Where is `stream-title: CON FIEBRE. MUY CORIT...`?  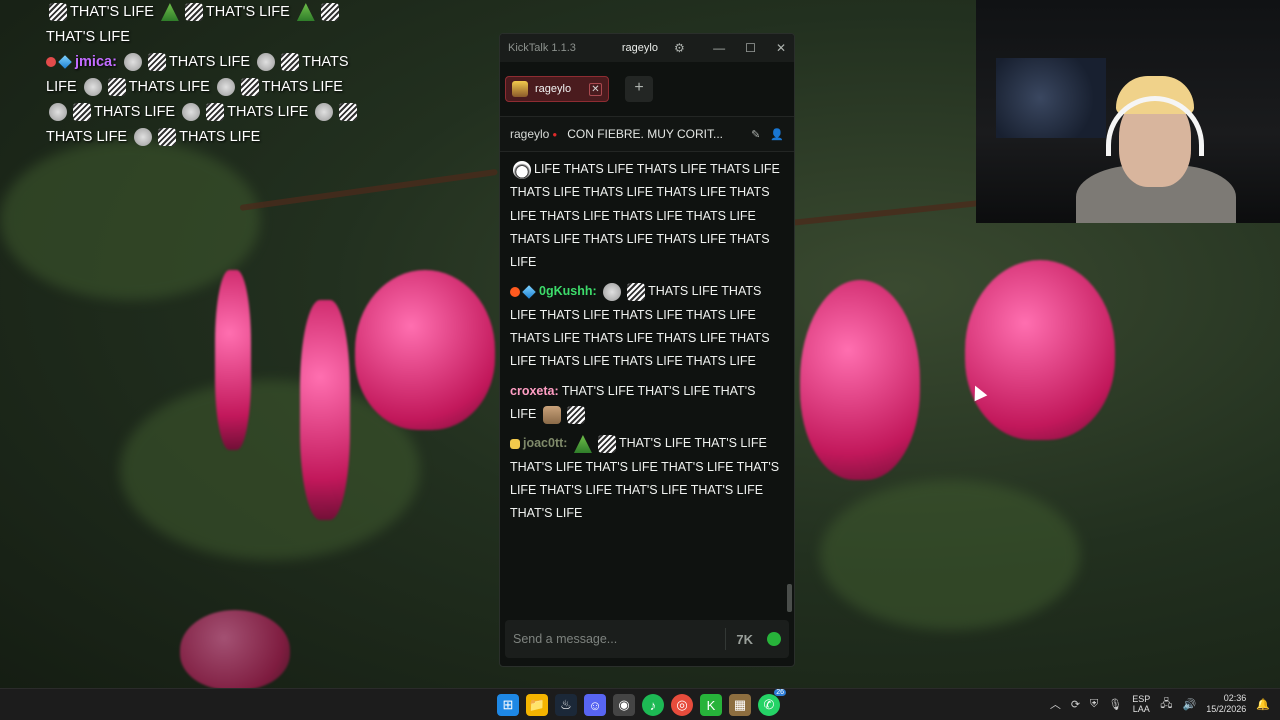
stream-title: CON FIEBRE. MUY CORIT... is located at coordinates (645, 134).